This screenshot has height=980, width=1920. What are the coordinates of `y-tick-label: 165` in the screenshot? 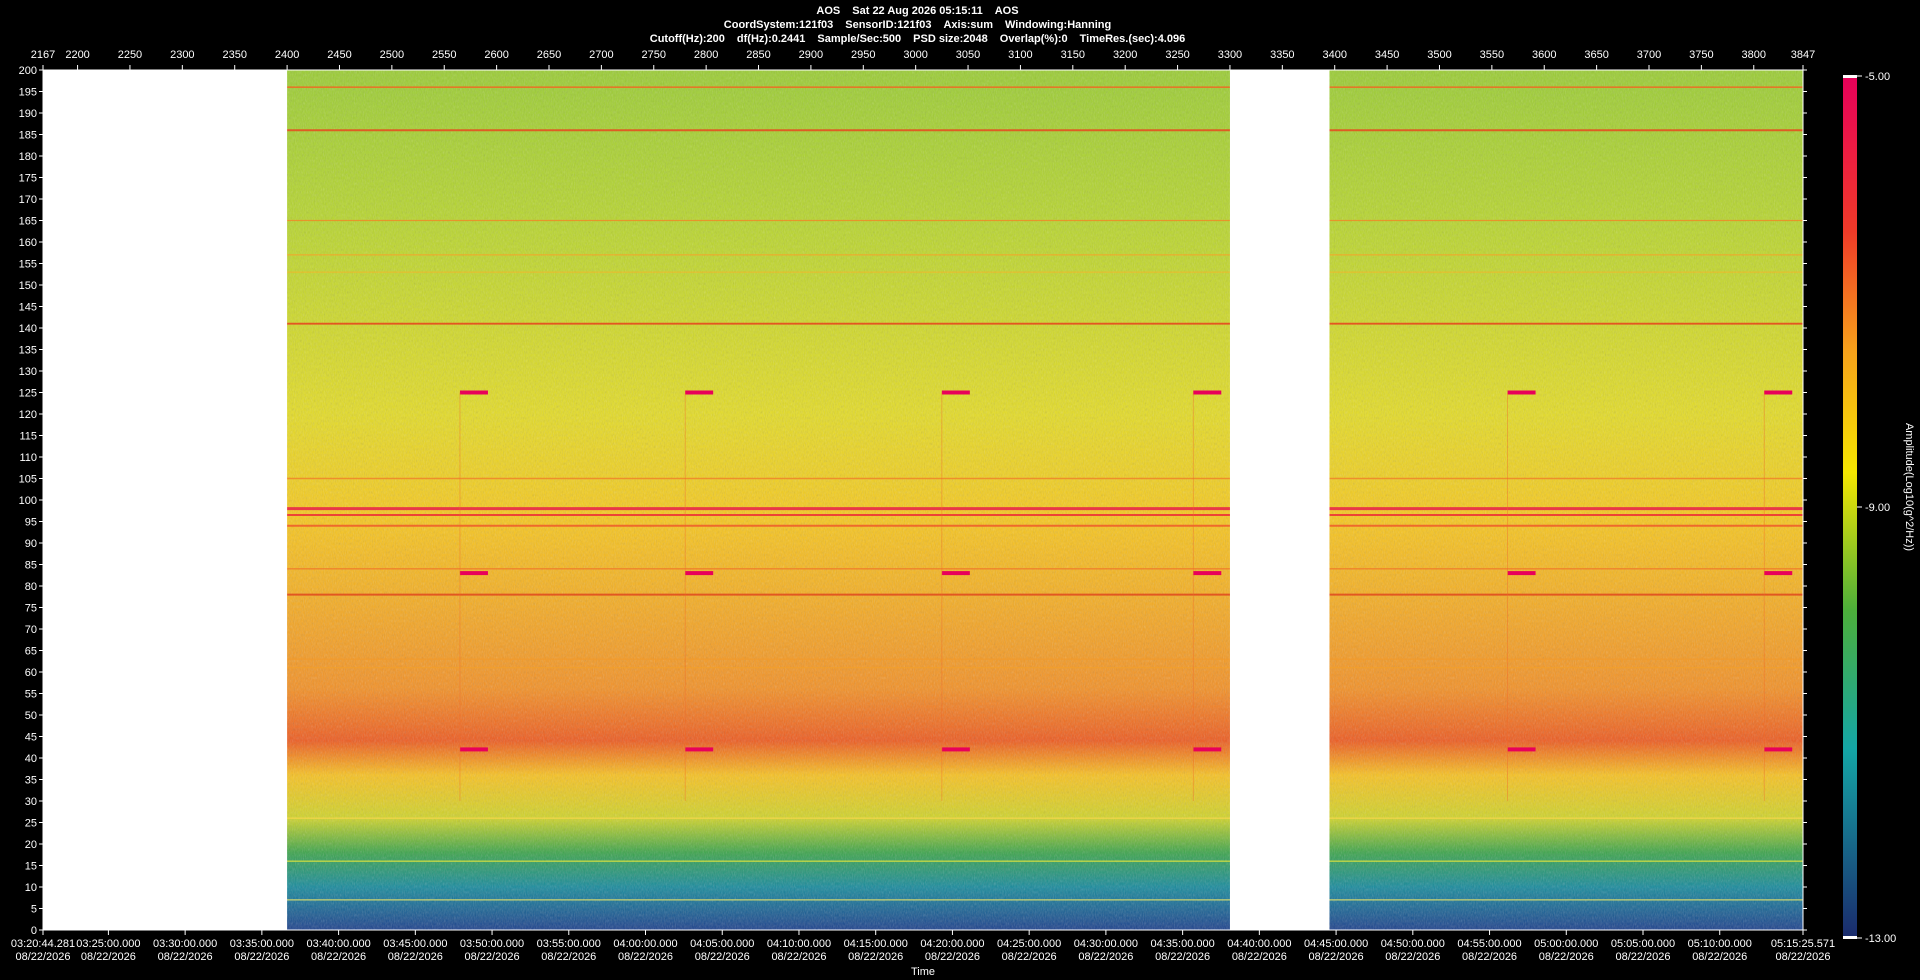 It's located at (28, 222).